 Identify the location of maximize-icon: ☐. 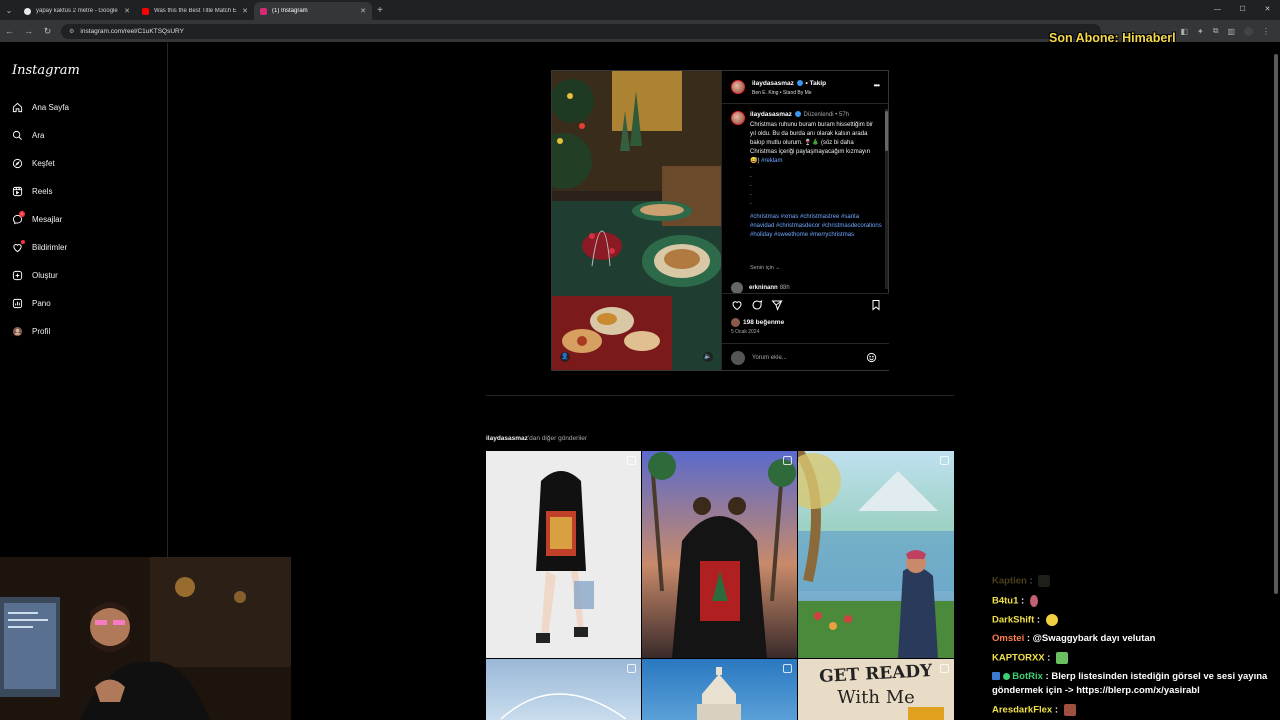
(1242, 10).